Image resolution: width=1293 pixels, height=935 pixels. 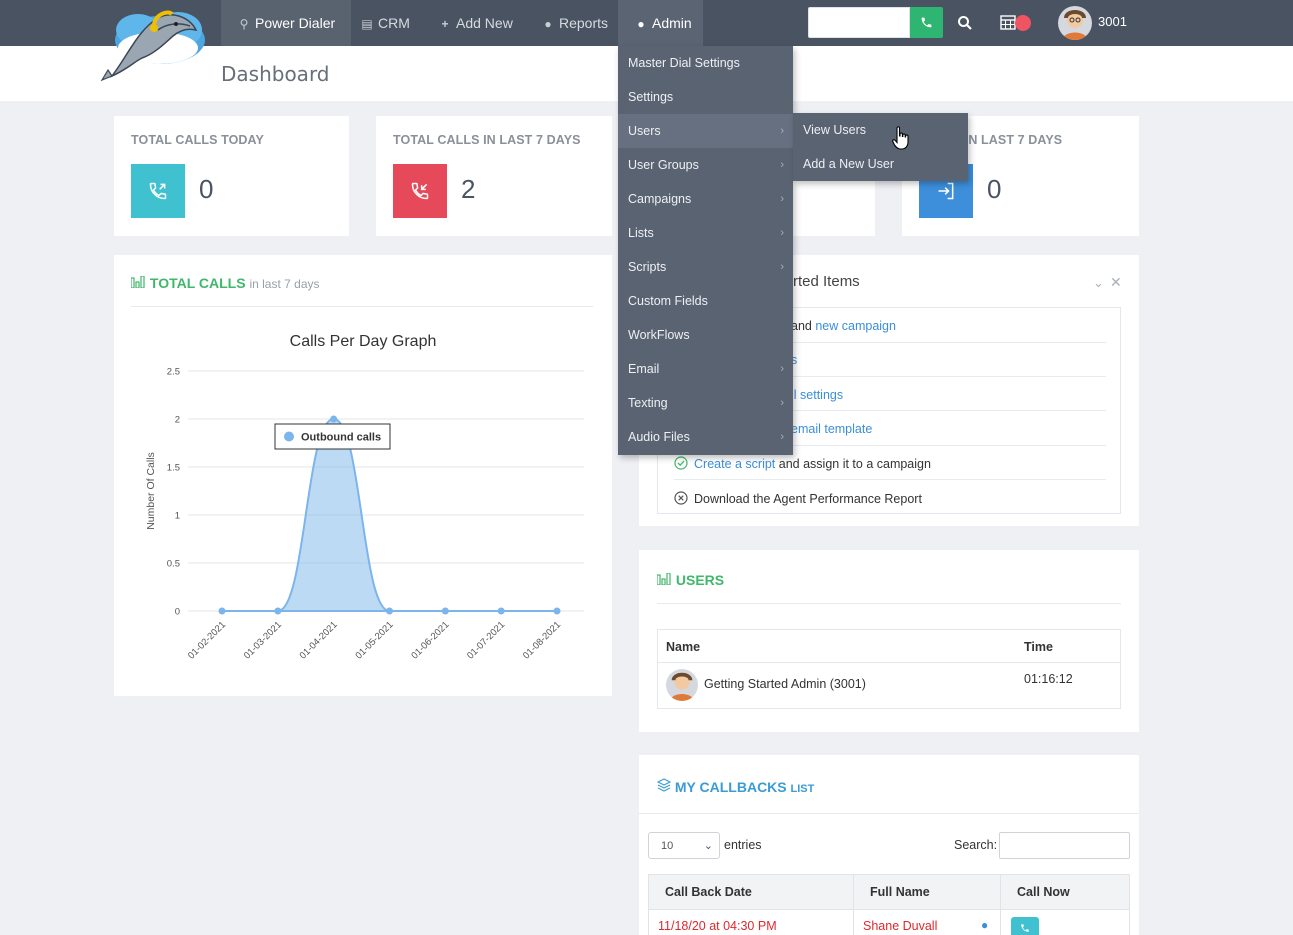 What do you see at coordinates (494, 176) in the screenshot?
I see `stat-card-calls-7-days: TOTAL CALLS IN LAST 7 DAYS 2` at bounding box center [494, 176].